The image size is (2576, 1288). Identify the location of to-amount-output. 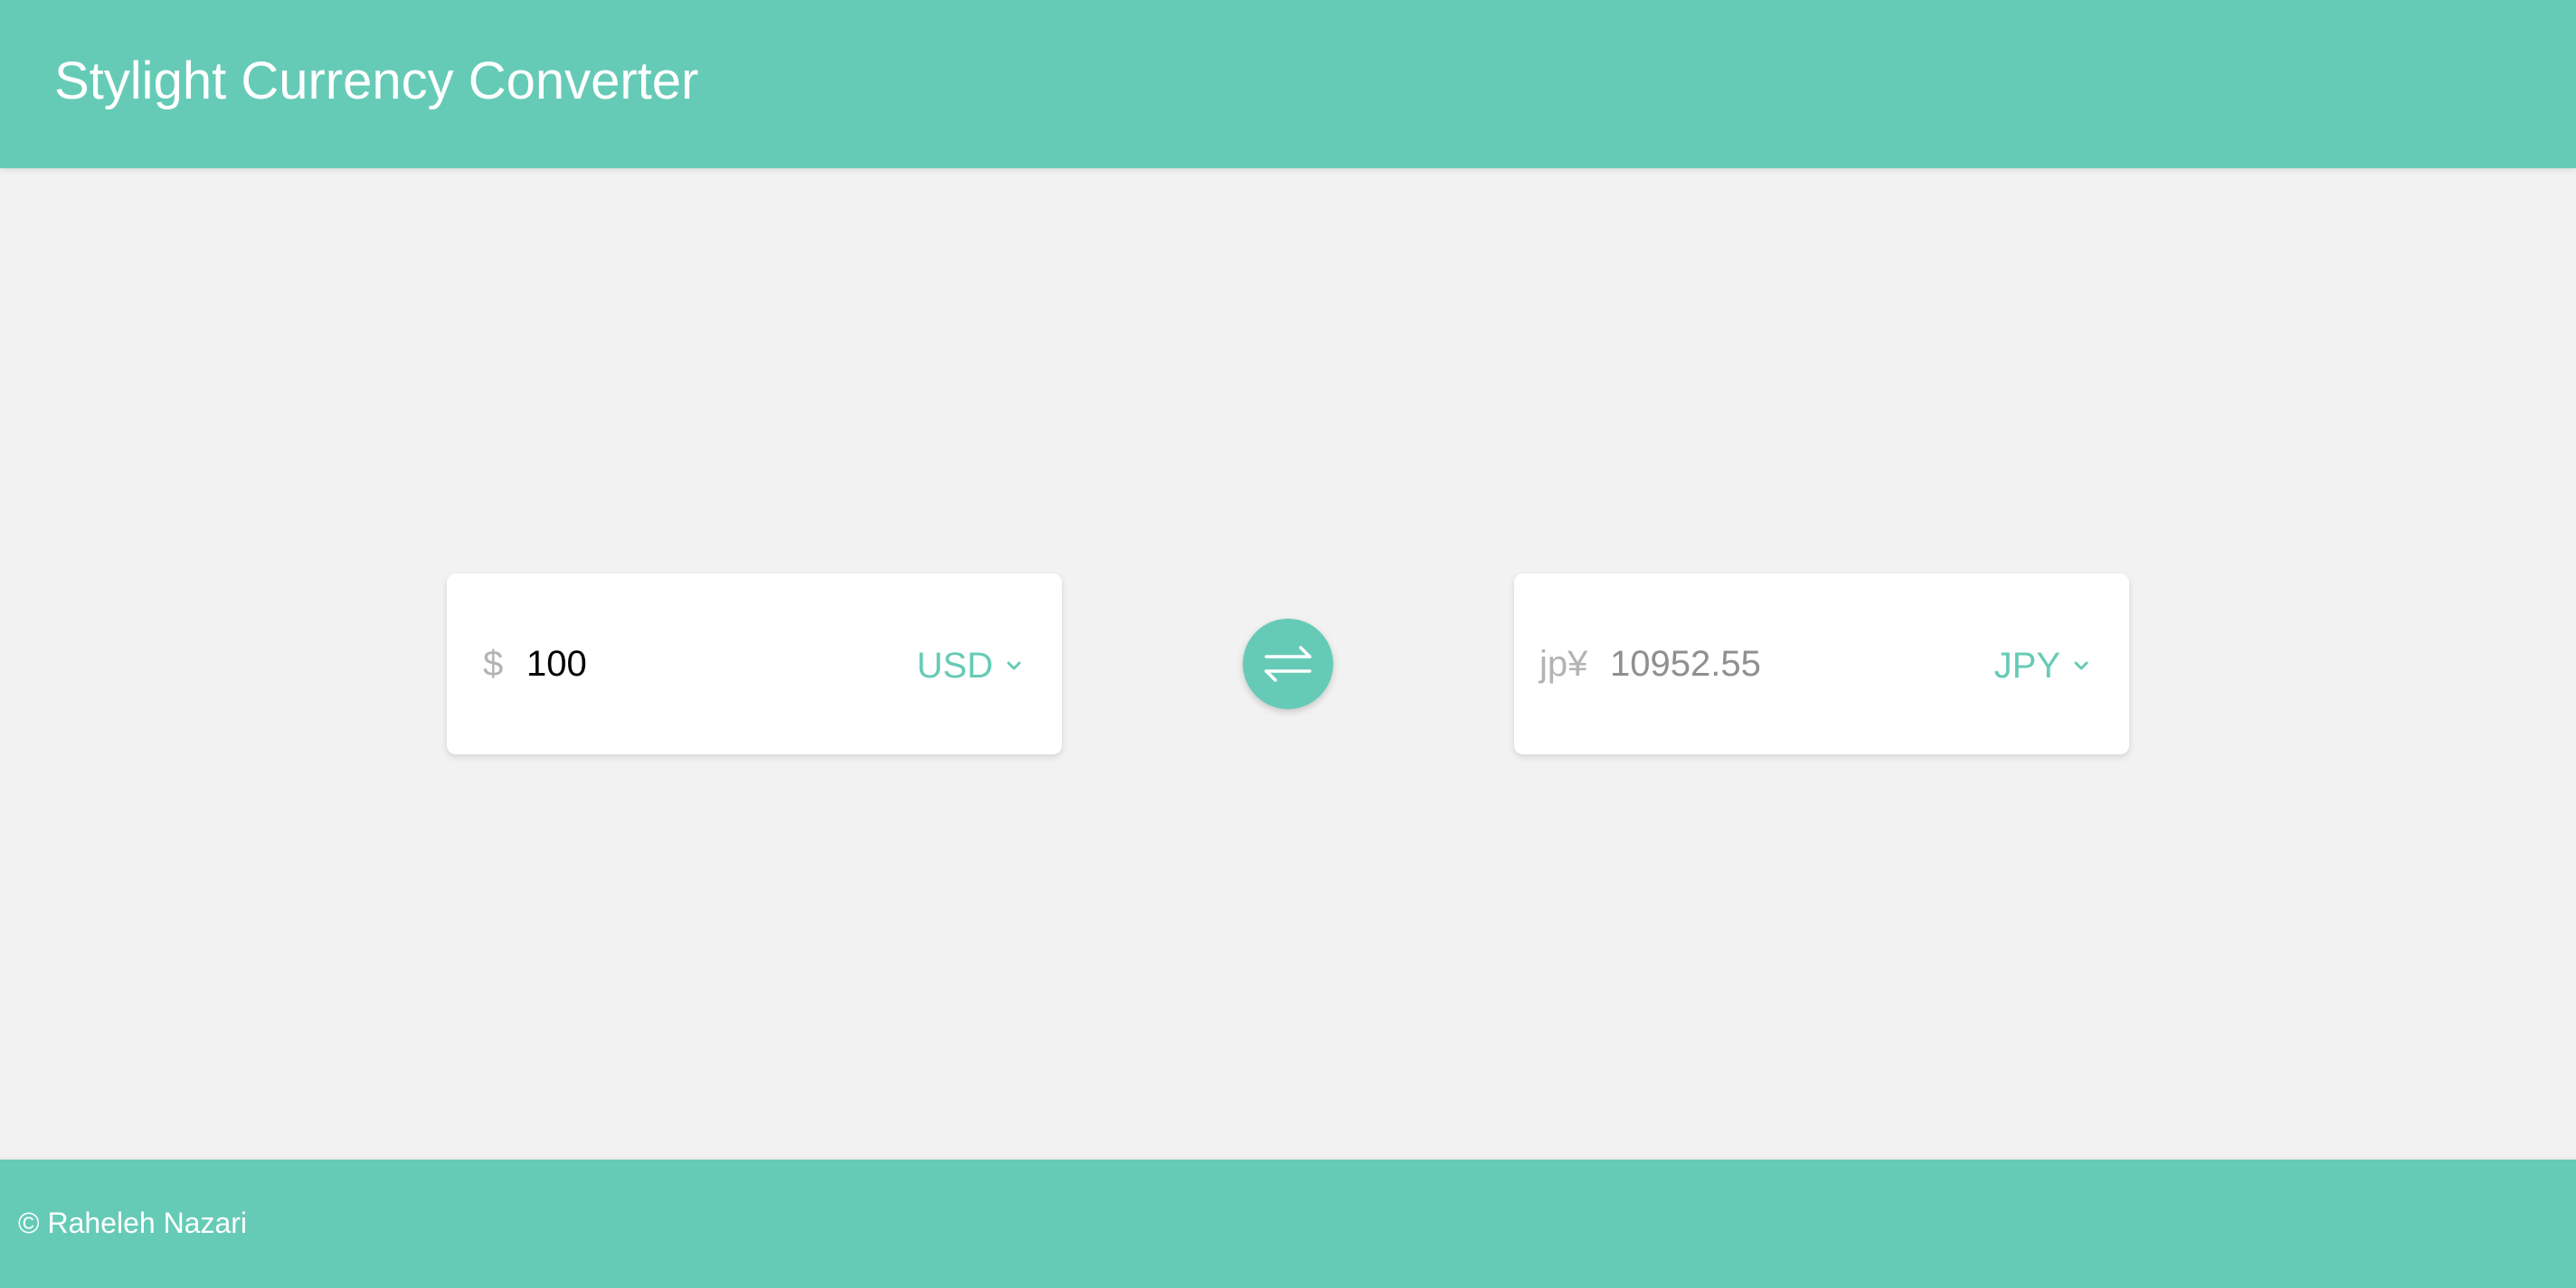
(1745, 664).